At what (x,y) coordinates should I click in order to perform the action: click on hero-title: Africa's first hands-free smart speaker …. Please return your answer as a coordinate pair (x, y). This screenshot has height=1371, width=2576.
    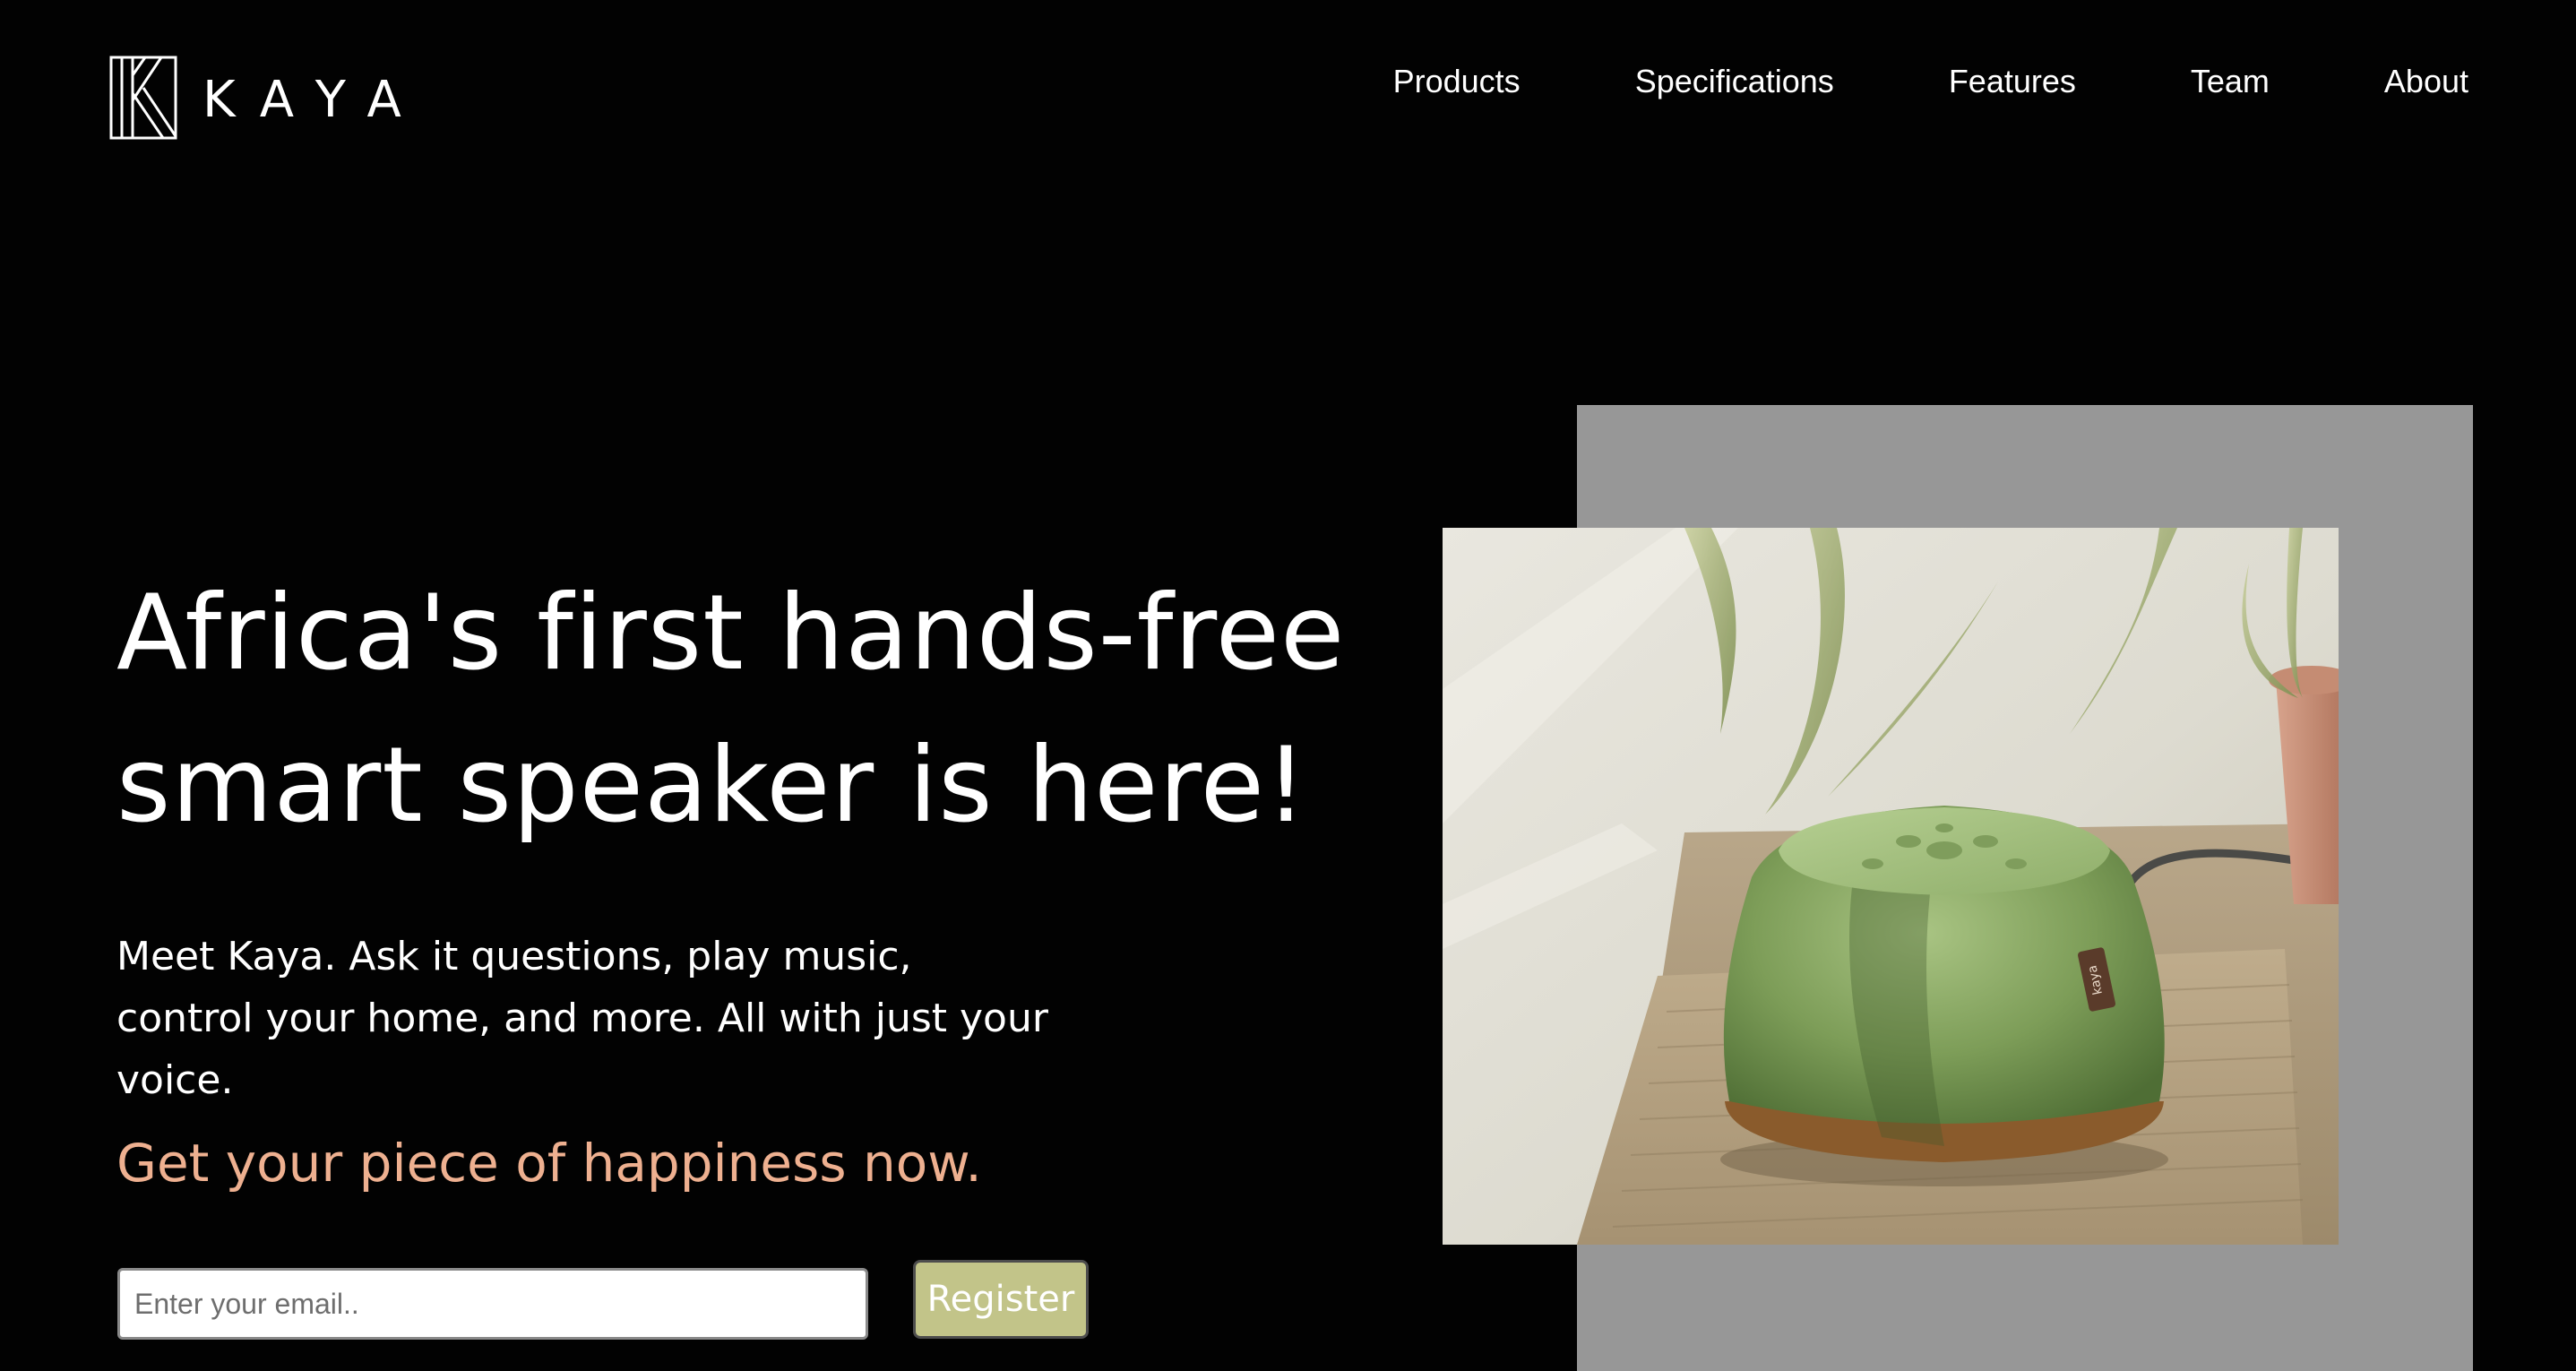
    Looking at the image, I should click on (731, 709).